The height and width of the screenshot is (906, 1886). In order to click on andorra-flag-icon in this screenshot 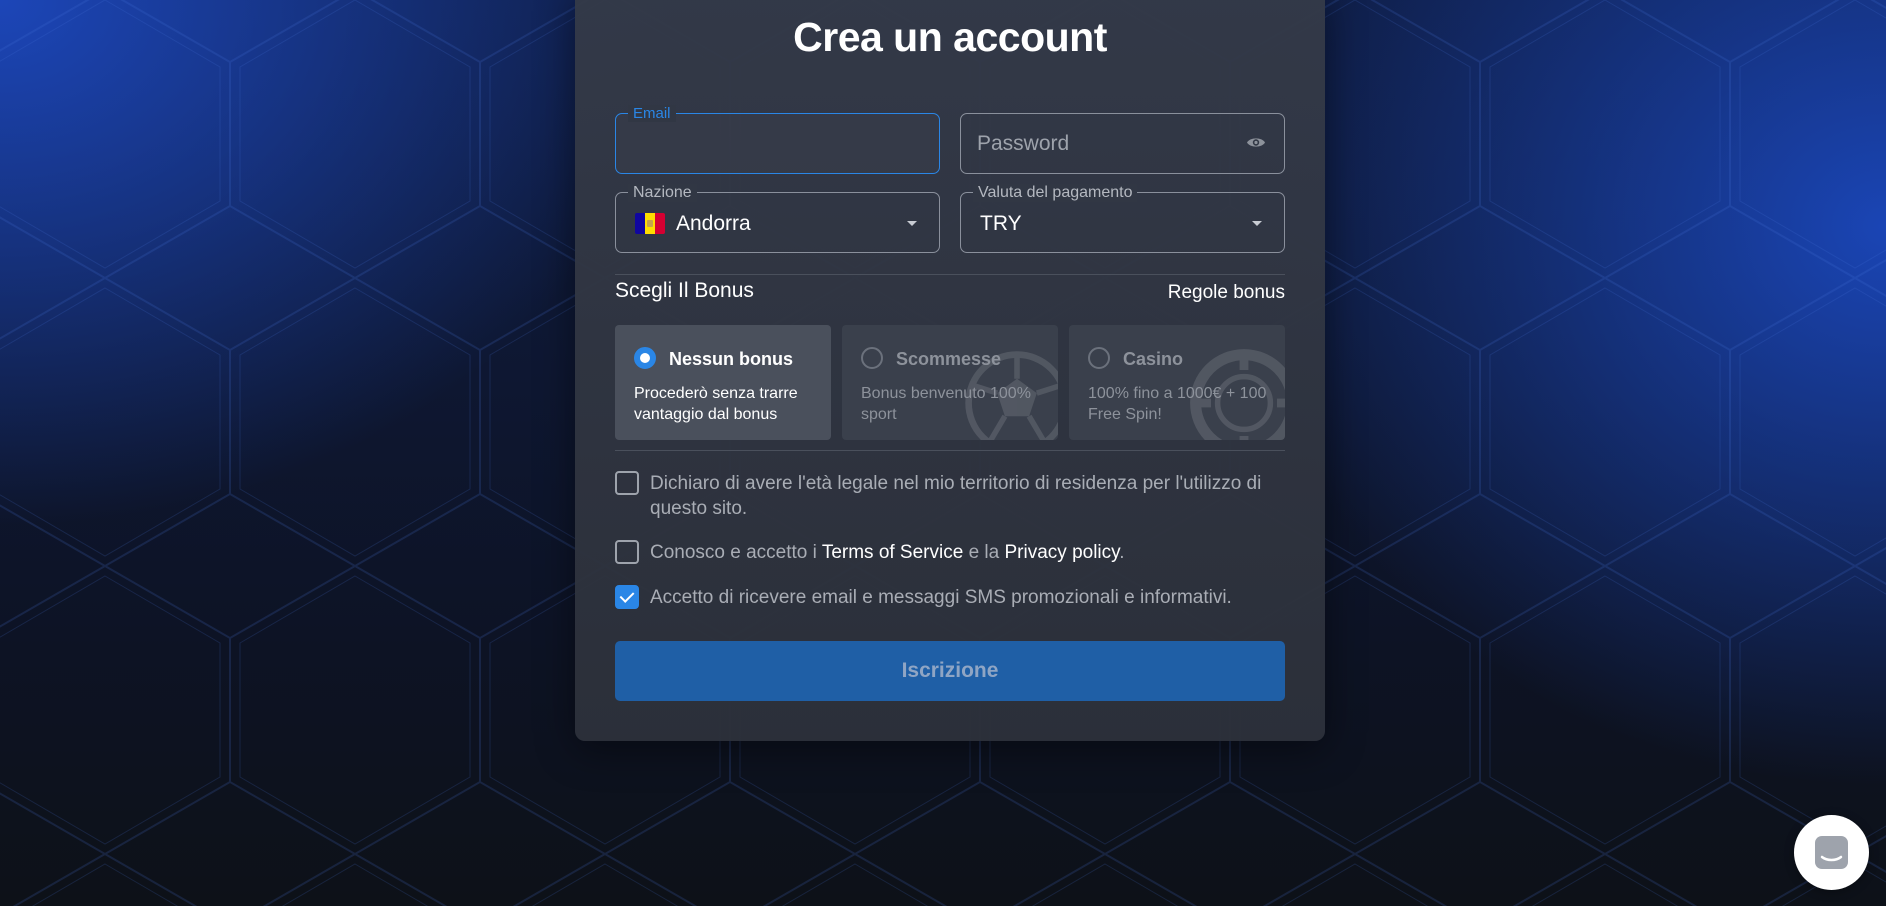, I will do `click(650, 223)`.